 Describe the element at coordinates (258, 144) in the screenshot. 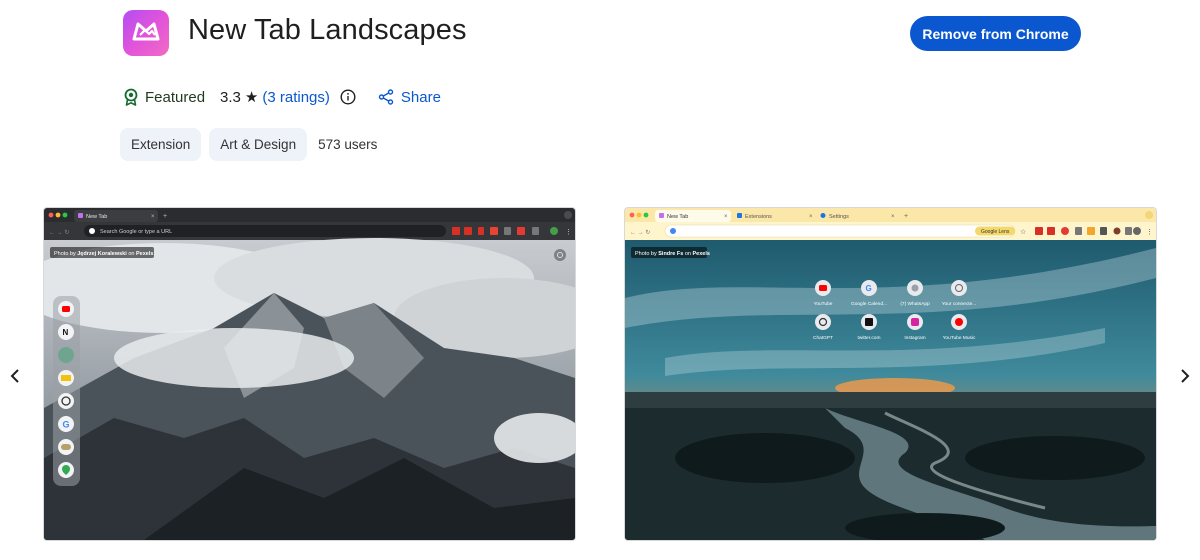

I see `chip-art-design: Art & Design` at that location.